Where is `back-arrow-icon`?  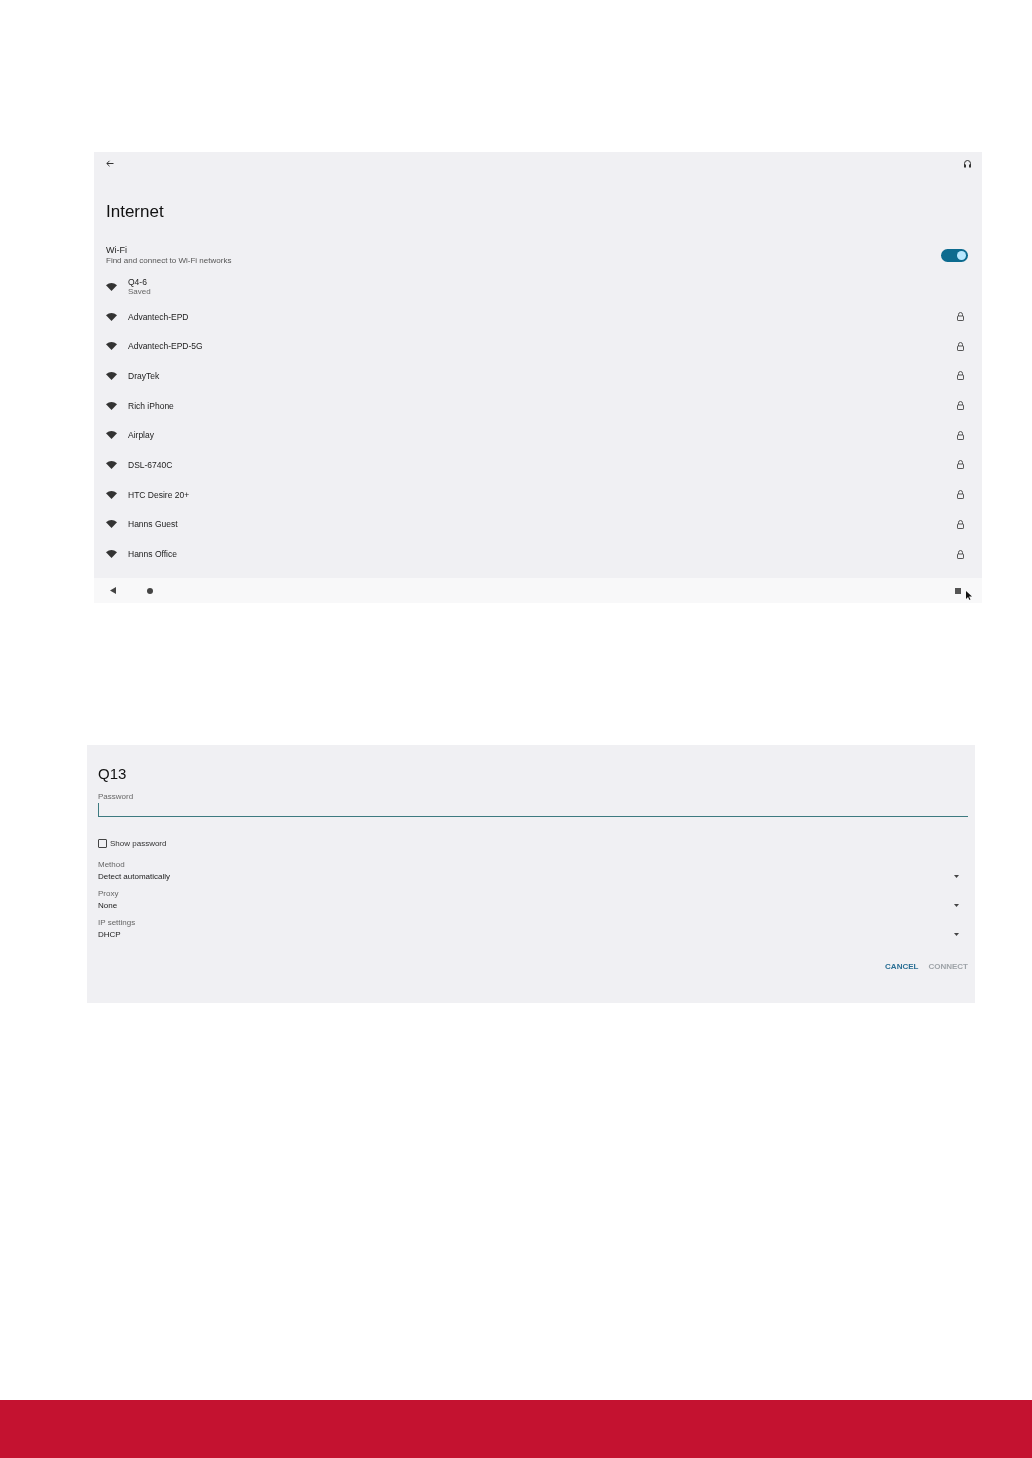
back-arrow-icon is located at coordinates (110, 163).